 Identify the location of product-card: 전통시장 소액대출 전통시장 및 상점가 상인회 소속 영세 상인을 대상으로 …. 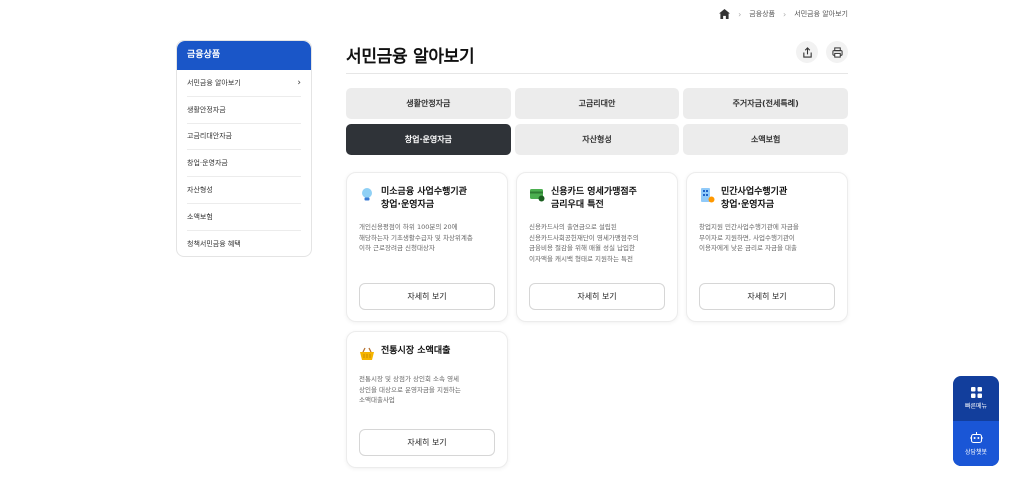
(427, 399).